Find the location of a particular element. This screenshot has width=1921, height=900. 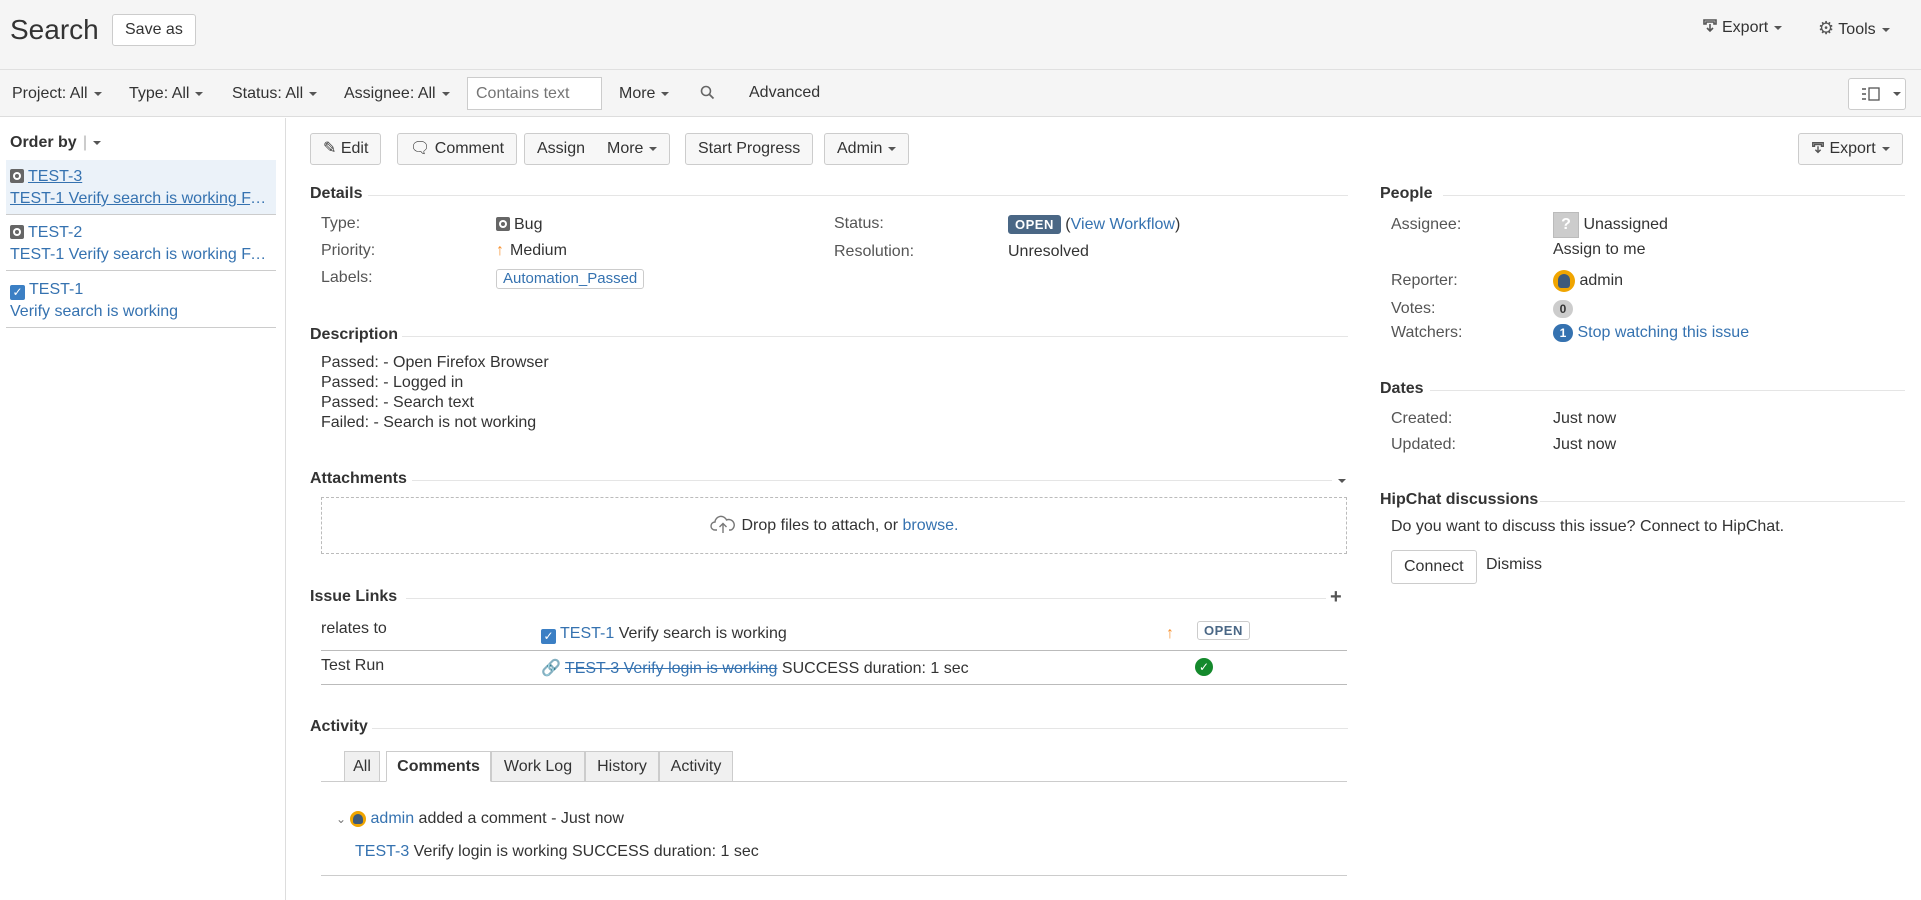

priority-label: Priority: is located at coordinates (348, 250).